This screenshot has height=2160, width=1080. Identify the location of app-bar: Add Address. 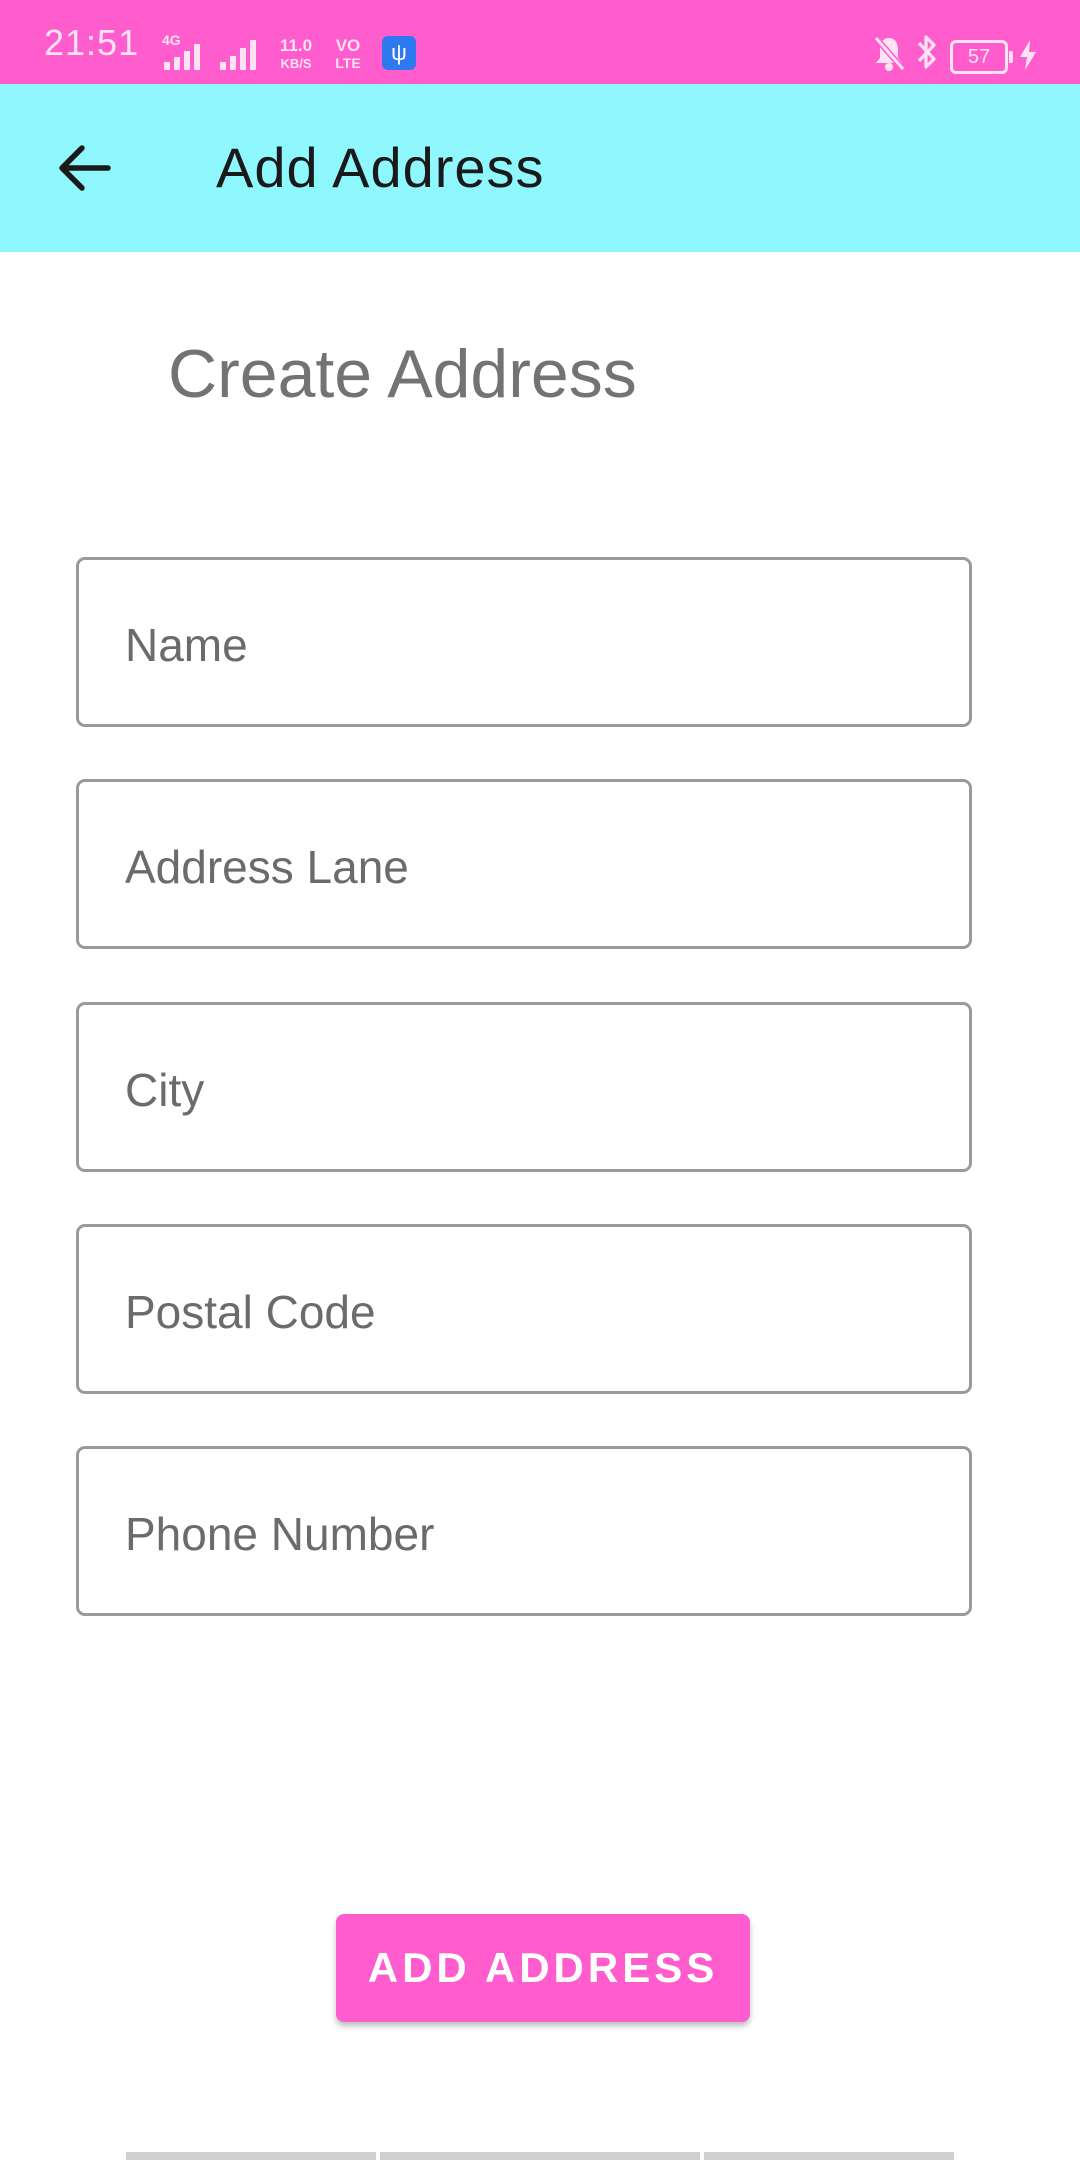
(540, 168).